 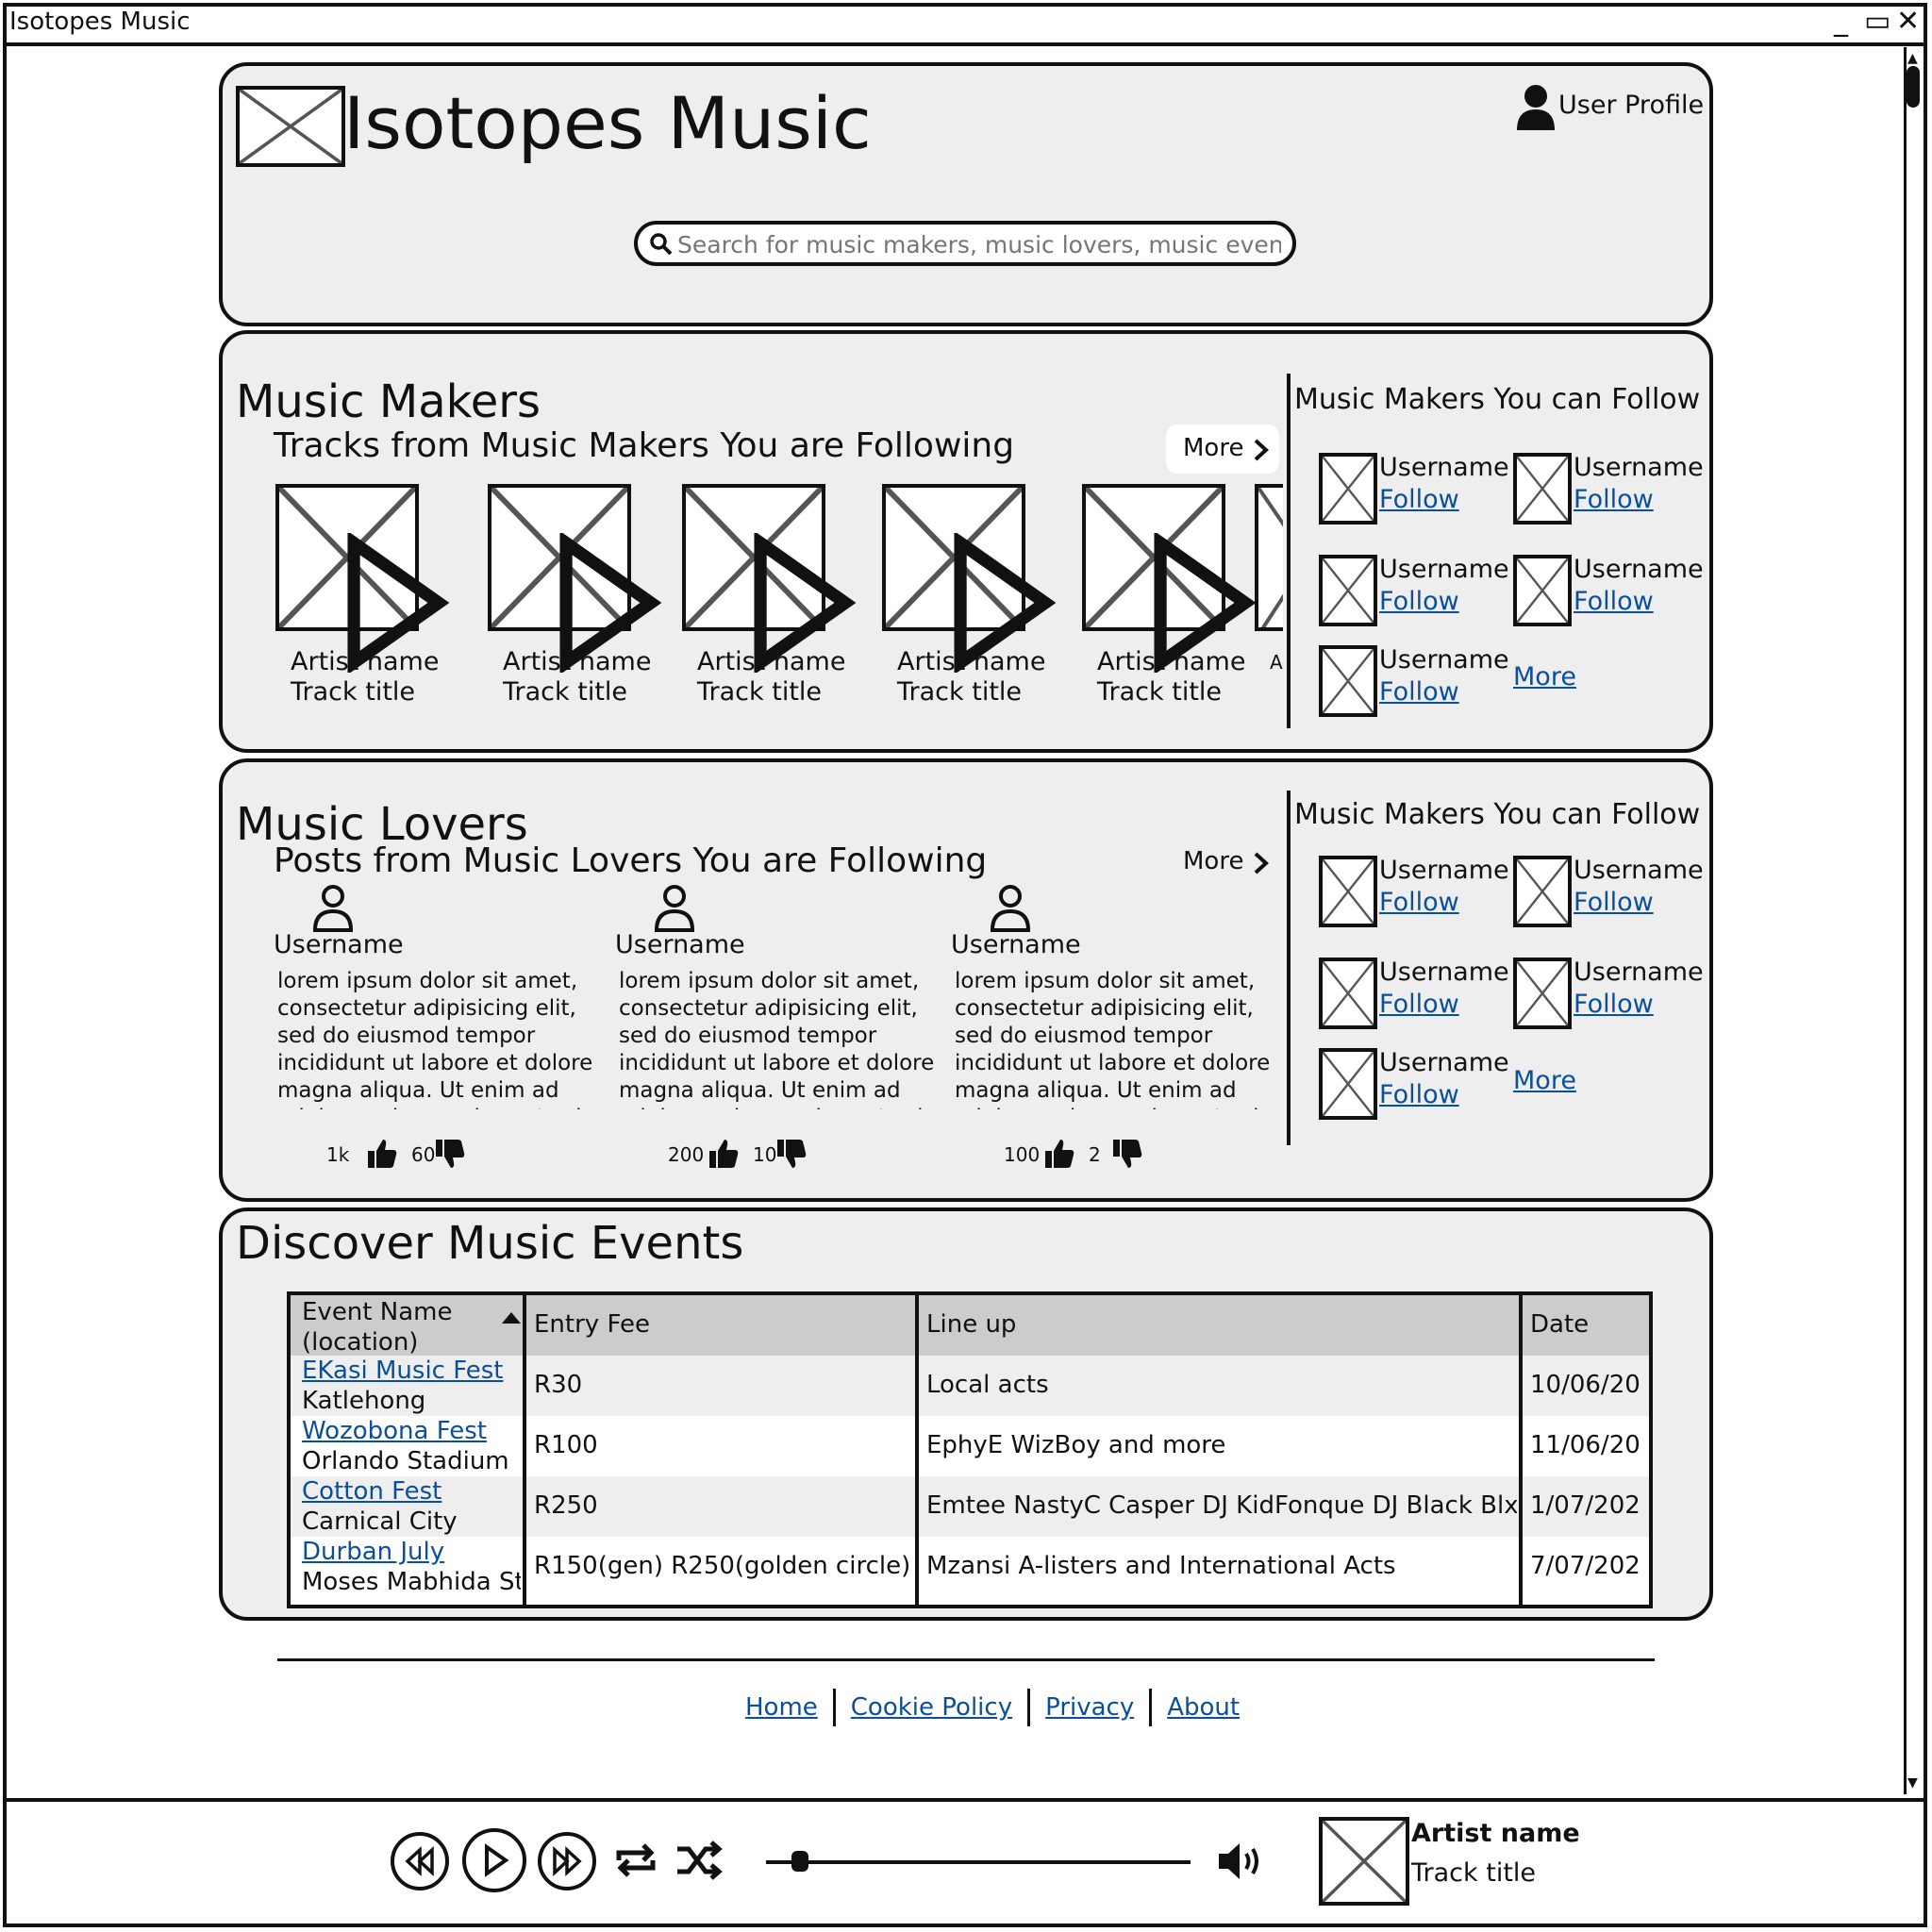 What do you see at coordinates (412, 1491) in the screenshot?
I see `event-link: Cotton Fest` at bounding box center [412, 1491].